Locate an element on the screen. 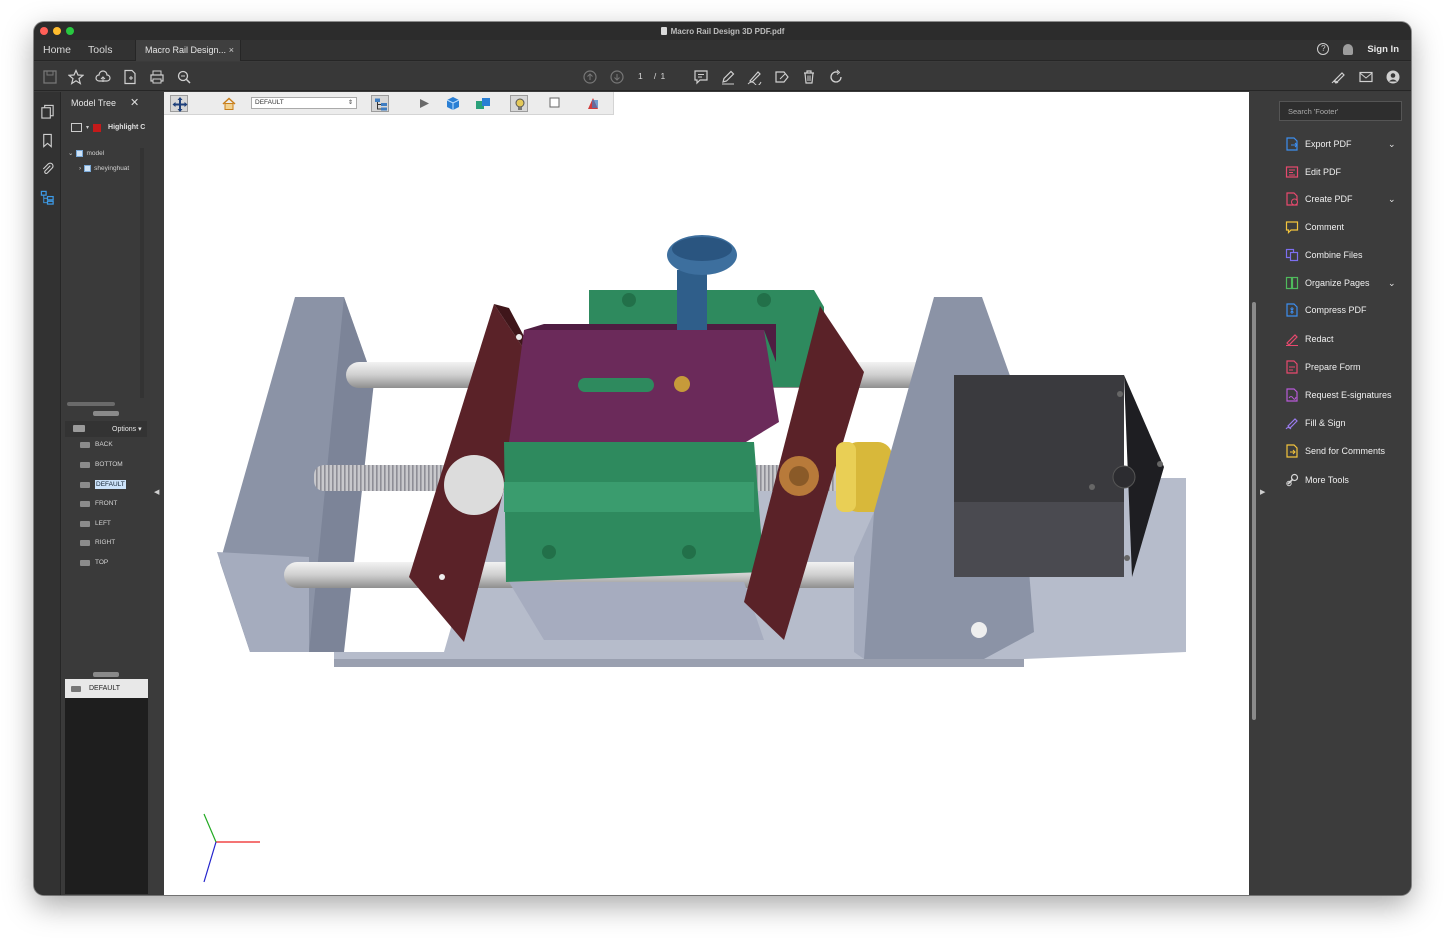  current-view-label: DEFAULT is located at coordinates (104, 688).